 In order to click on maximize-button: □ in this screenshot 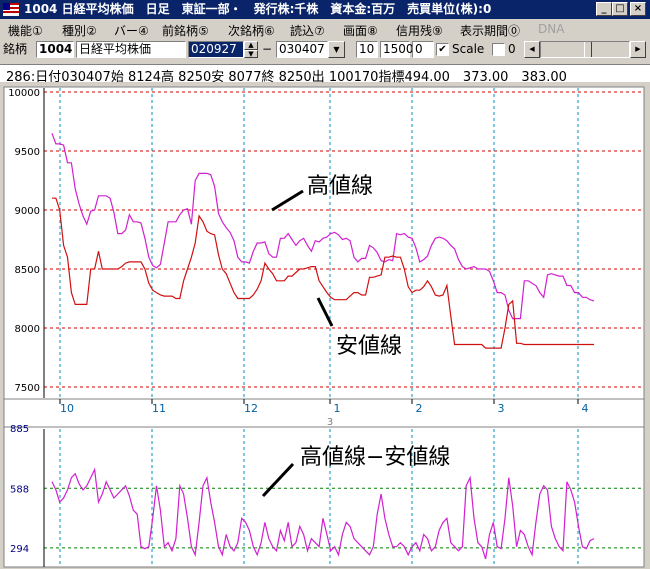, I will do `click(620, 9)`.